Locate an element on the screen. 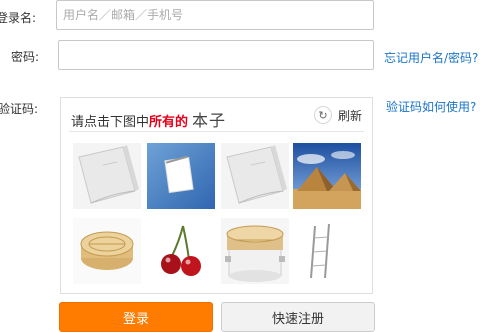  captcha-refresh-button: ↻ 刷新 is located at coordinates (337, 115).